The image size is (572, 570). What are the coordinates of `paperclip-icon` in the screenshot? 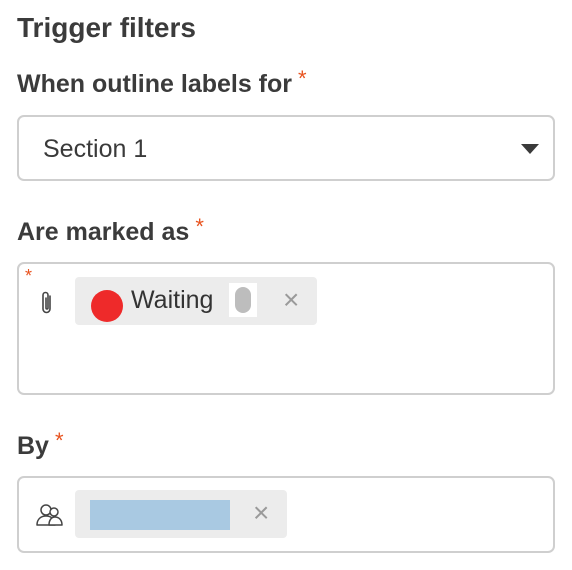 It's located at (46, 302).